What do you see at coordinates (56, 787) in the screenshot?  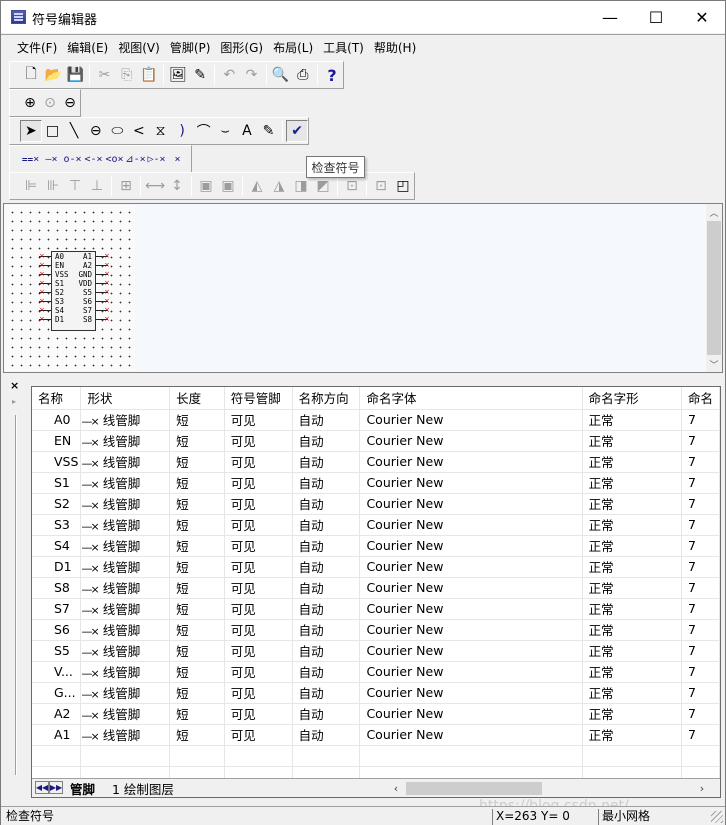 I see `last-sheet-icon: ▶▶` at bounding box center [56, 787].